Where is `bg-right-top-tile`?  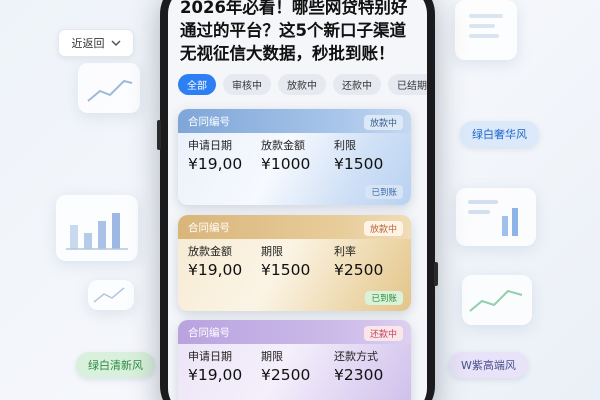
bg-right-top-tile is located at coordinates (486, 30).